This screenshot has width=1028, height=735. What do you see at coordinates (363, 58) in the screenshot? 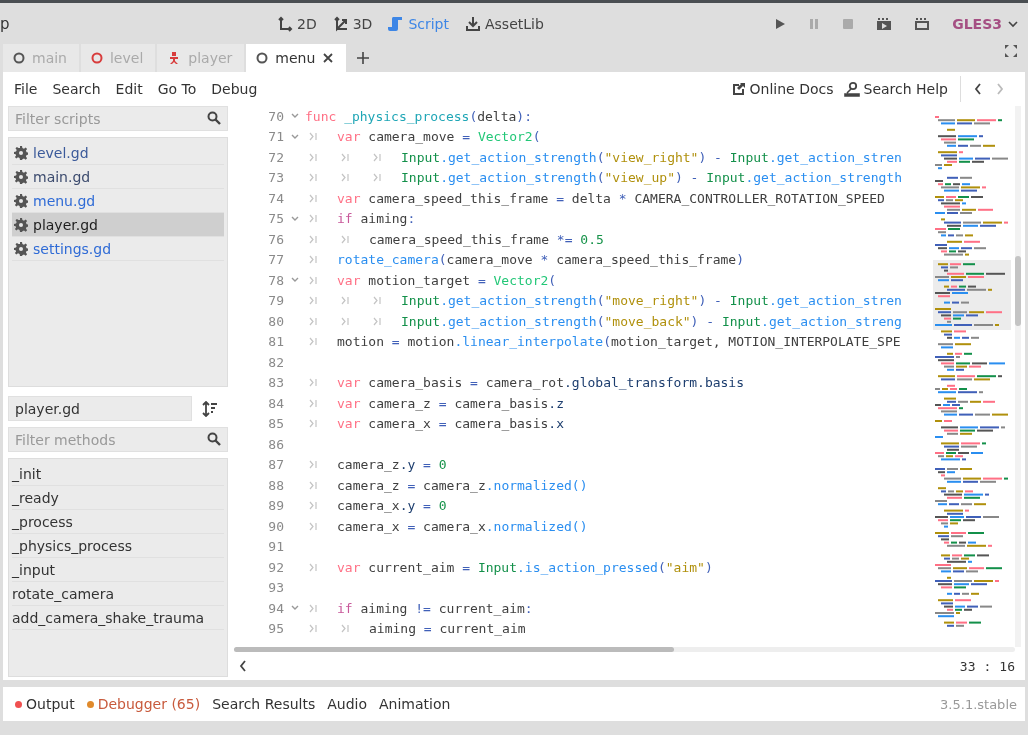
I see `add-tab-icon` at bounding box center [363, 58].